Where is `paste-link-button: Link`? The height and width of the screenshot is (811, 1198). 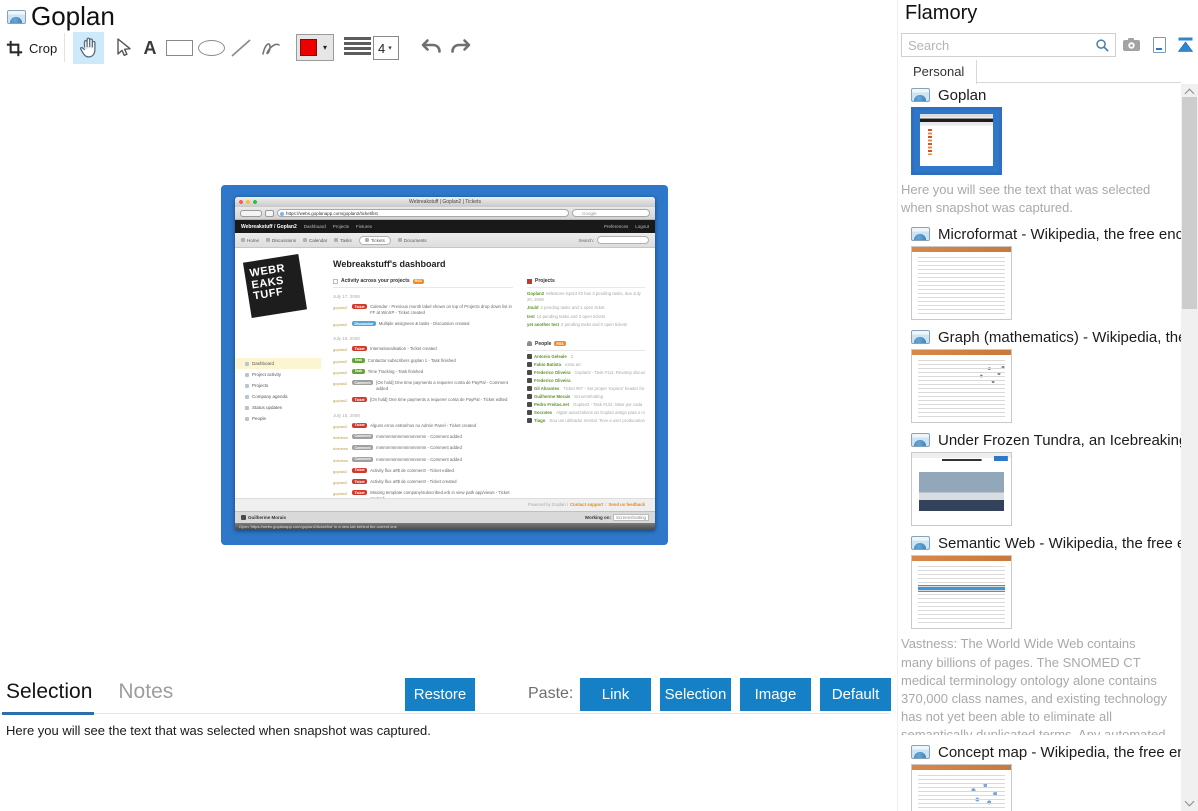
paste-link-button: Link is located at coordinates (615, 694).